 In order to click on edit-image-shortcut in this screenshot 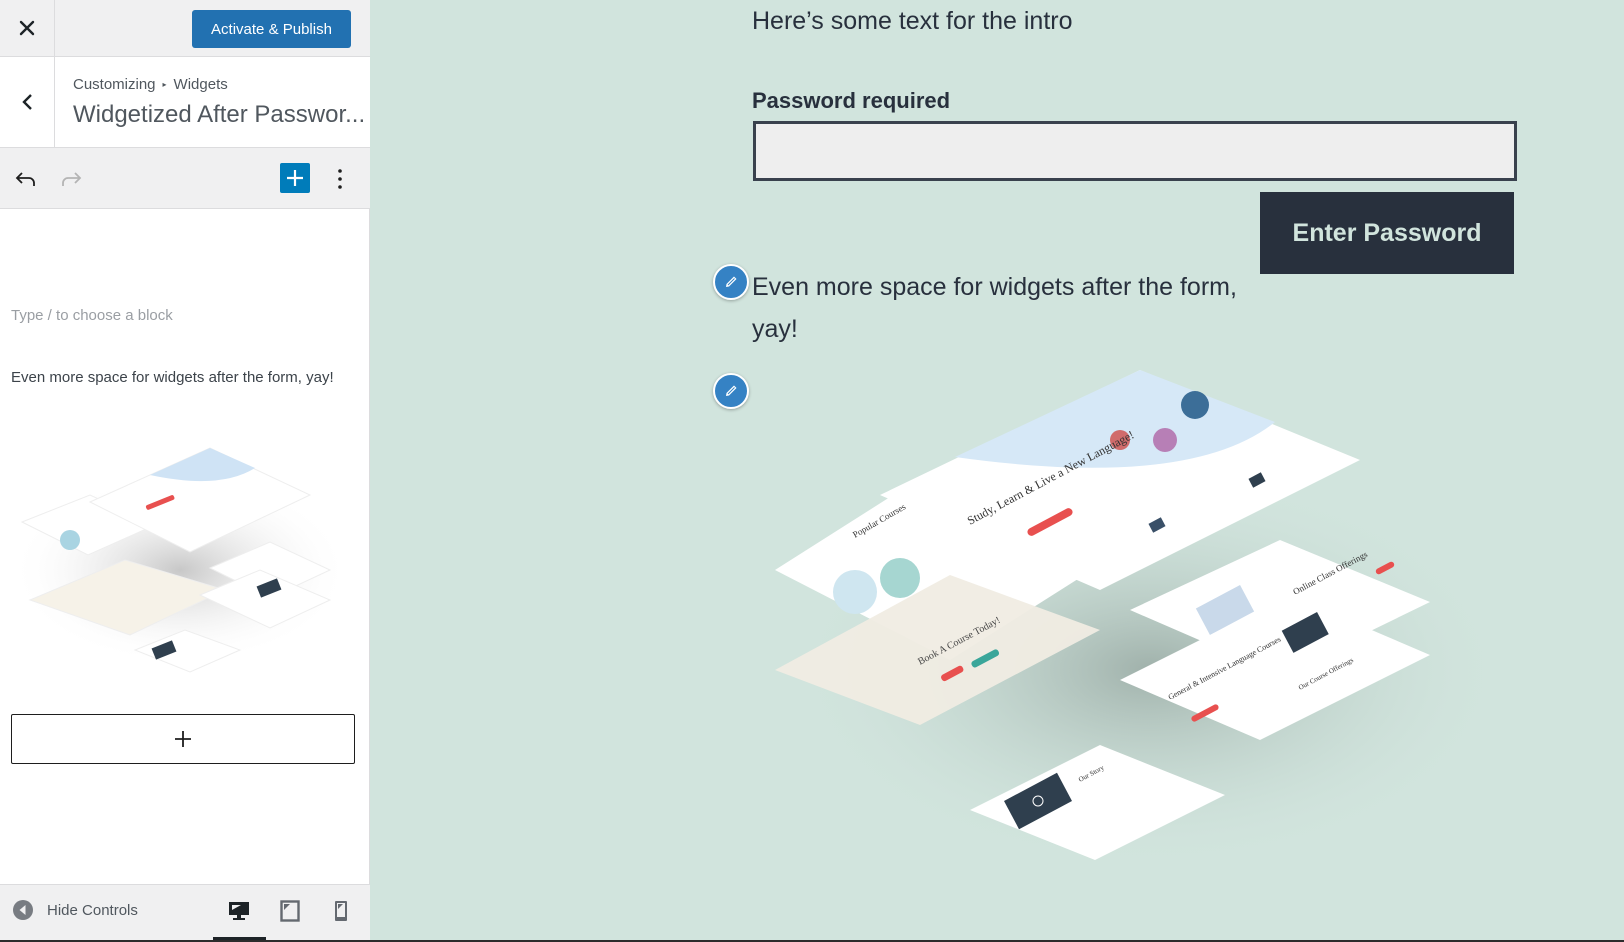, I will do `click(731, 391)`.